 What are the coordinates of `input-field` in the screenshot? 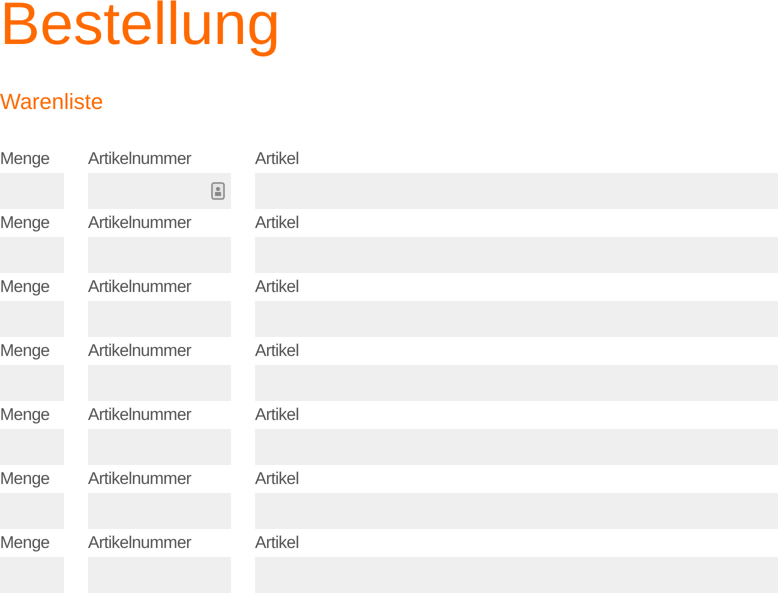 It's located at (159, 191).